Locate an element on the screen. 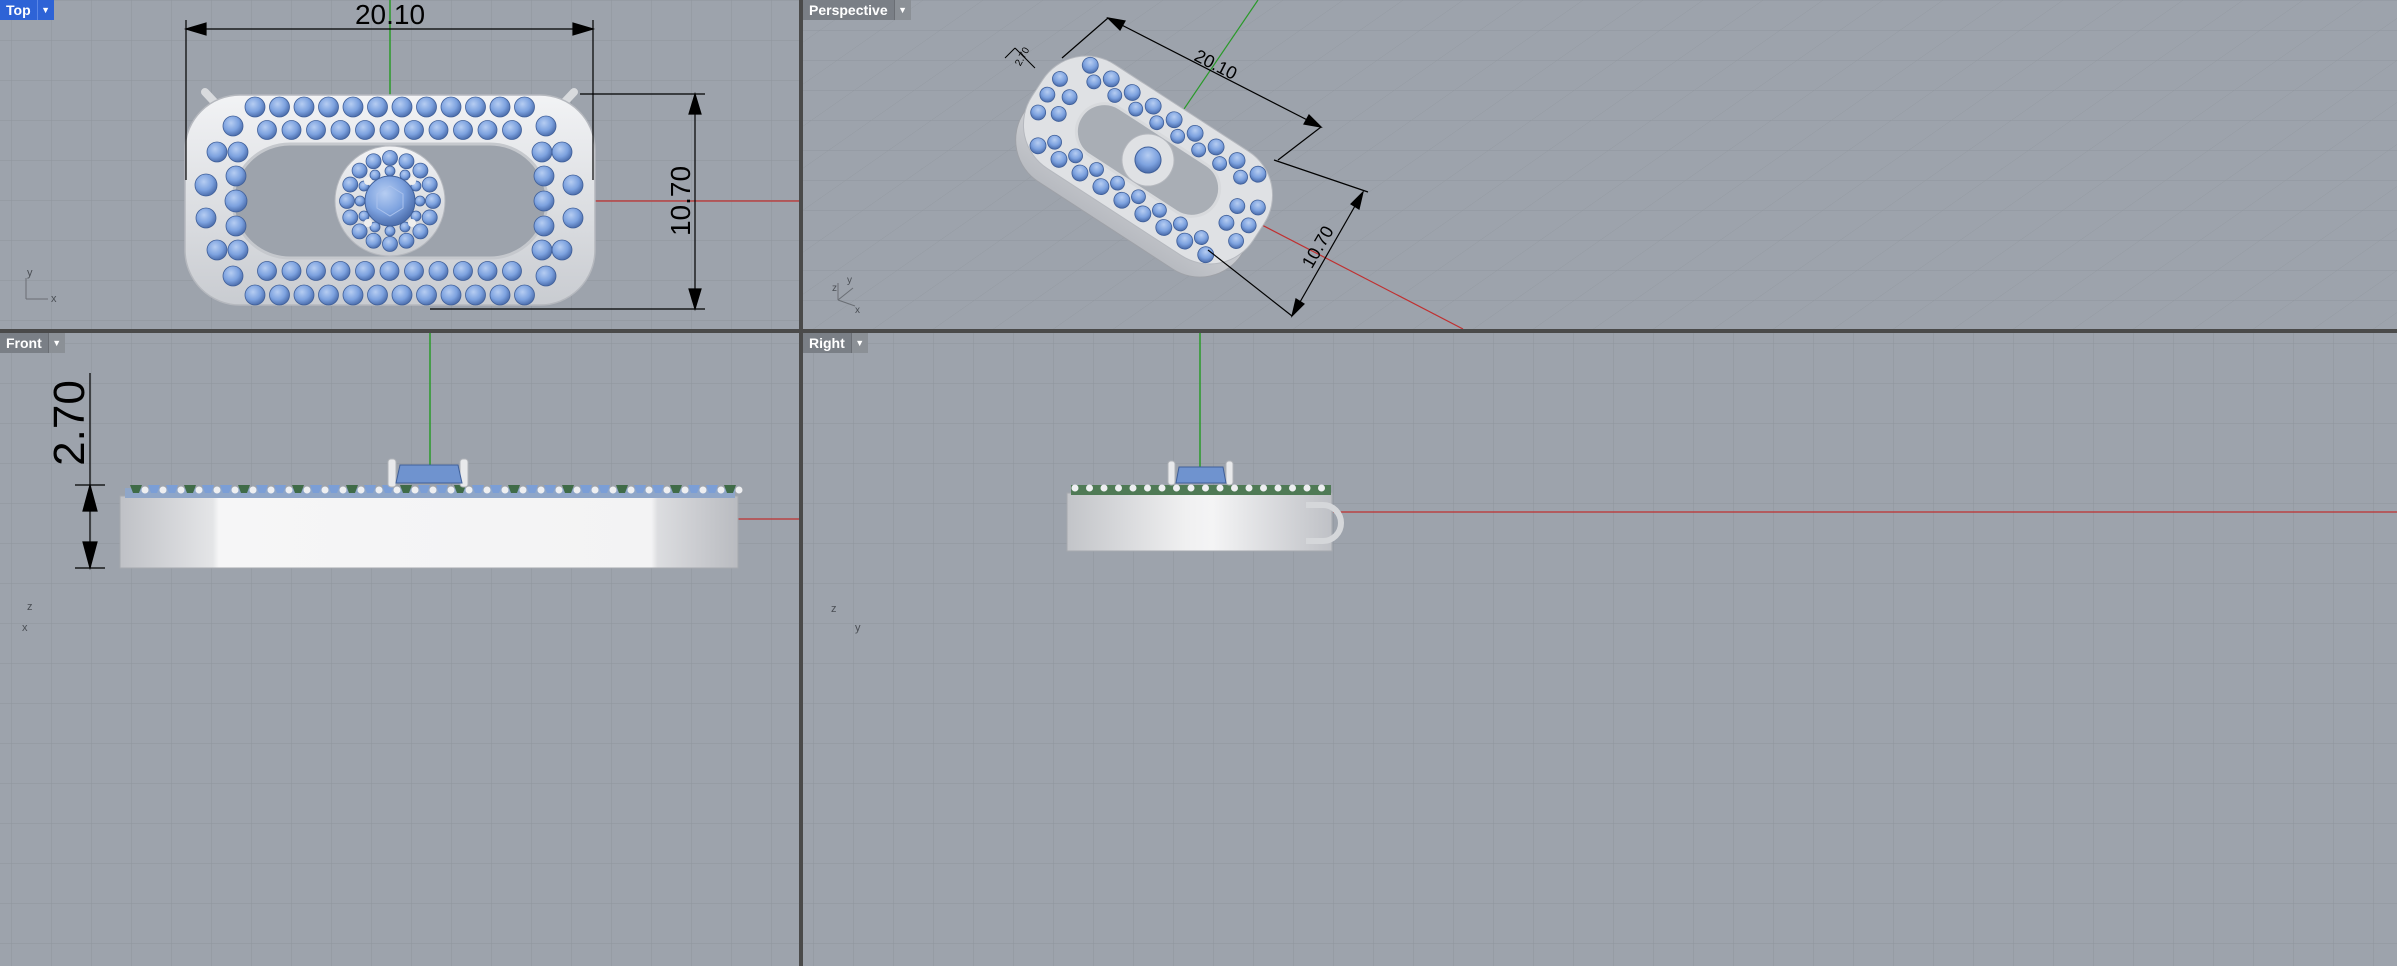 The image size is (2397, 966). viewport-tab-top: Top ▼ is located at coordinates (27, 10).